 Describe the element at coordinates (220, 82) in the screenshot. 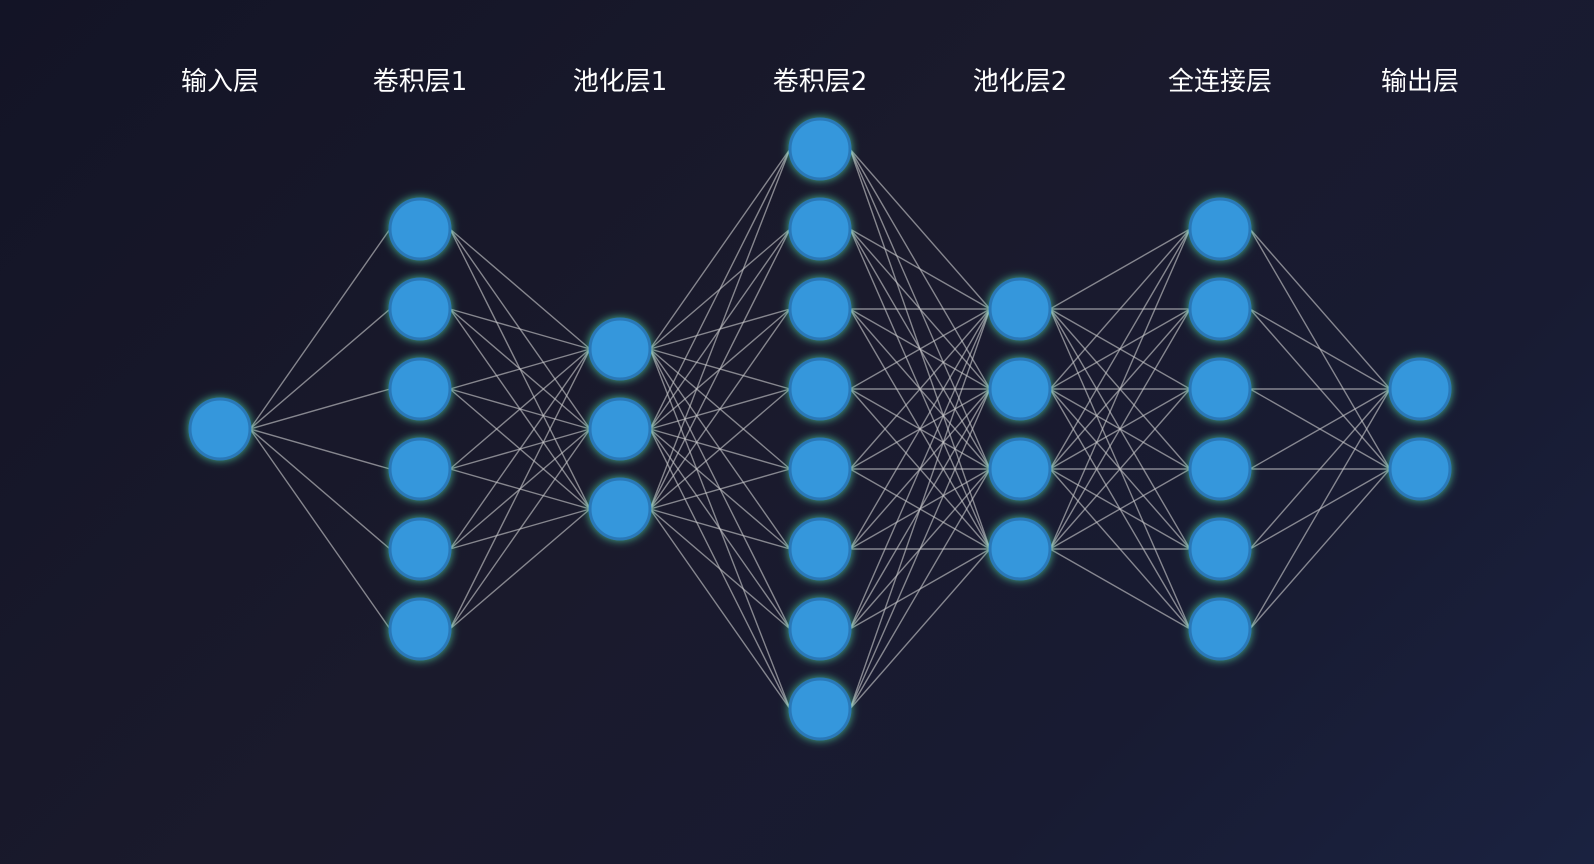

I see `layer-label-input: 输入层` at that location.